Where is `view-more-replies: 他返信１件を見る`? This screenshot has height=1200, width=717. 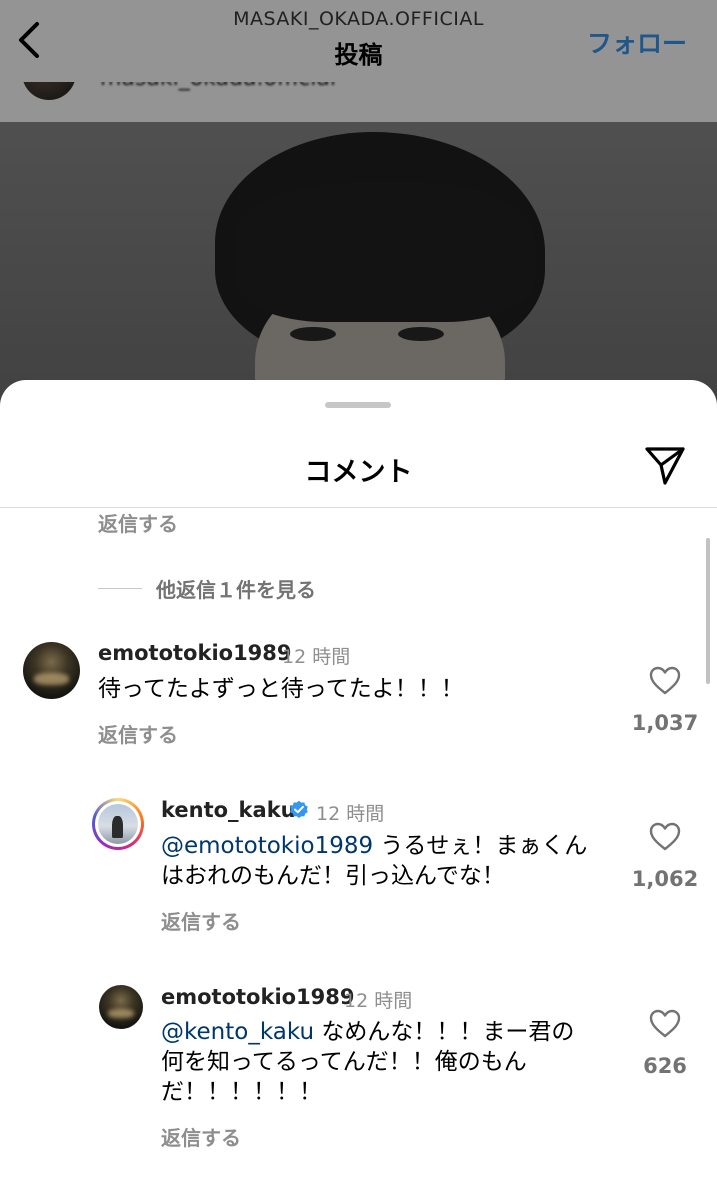 view-more-replies: 他返信１件を見る is located at coordinates (207, 588).